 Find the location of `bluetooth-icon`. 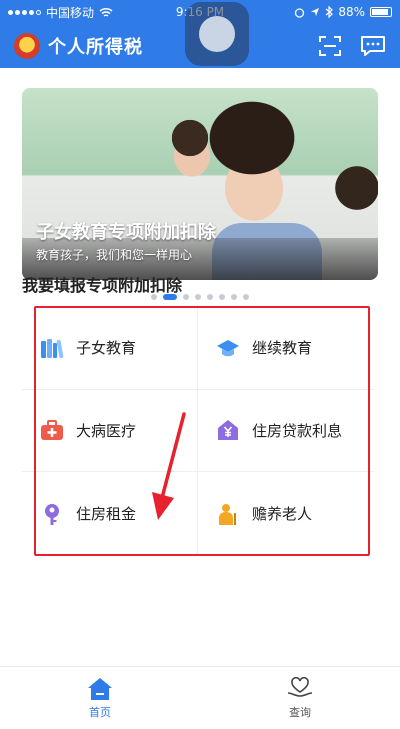

bluetooth-icon is located at coordinates (329, 12).